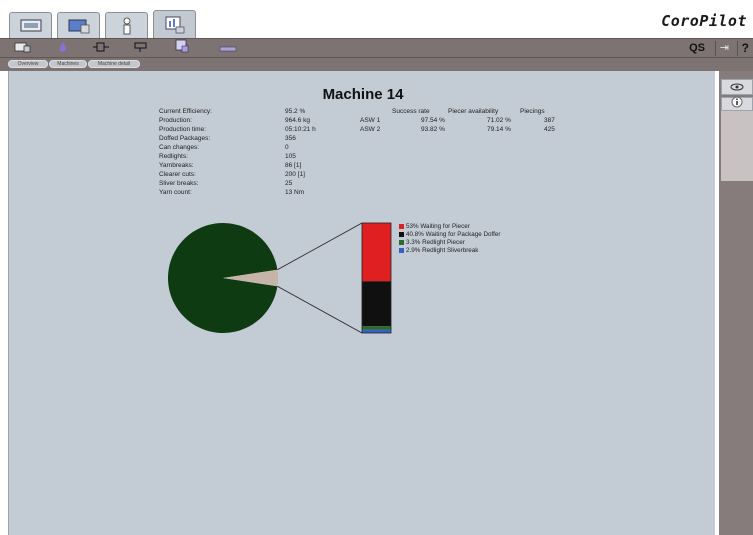 This screenshot has height=535, width=753. What do you see at coordinates (376, 64) in the screenshot?
I see `breadcrumb: Overview Machines Machine detail` at bounding box center [376, 64].